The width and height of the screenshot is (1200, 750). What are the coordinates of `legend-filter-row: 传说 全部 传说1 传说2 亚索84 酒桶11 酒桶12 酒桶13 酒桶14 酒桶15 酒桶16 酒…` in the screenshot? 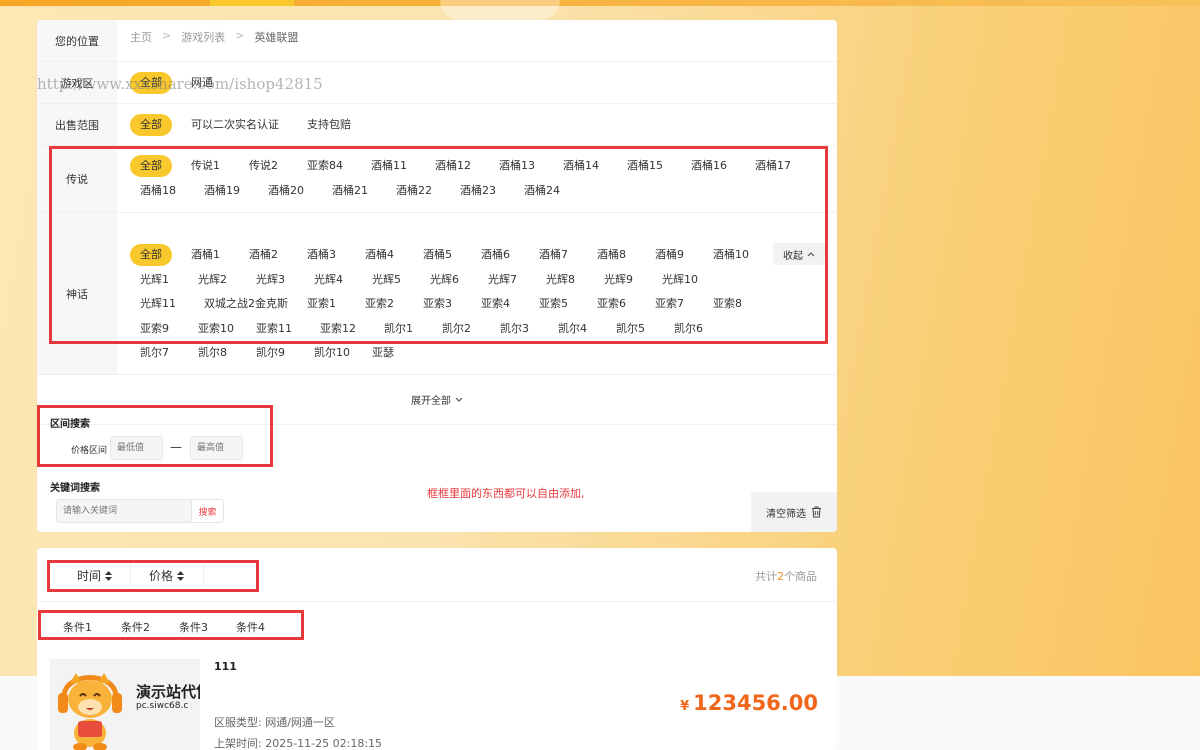 It's located at (437, 179).